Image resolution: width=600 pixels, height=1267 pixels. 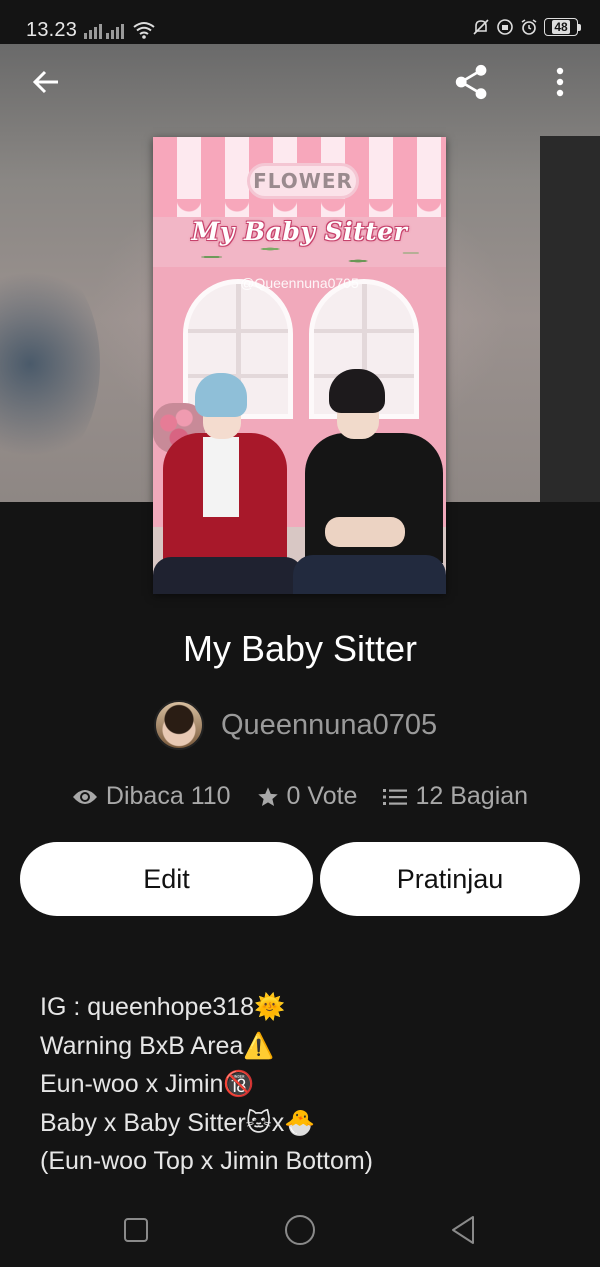 I want to click on triangle-back-icon, so click(x=463, y=1230).